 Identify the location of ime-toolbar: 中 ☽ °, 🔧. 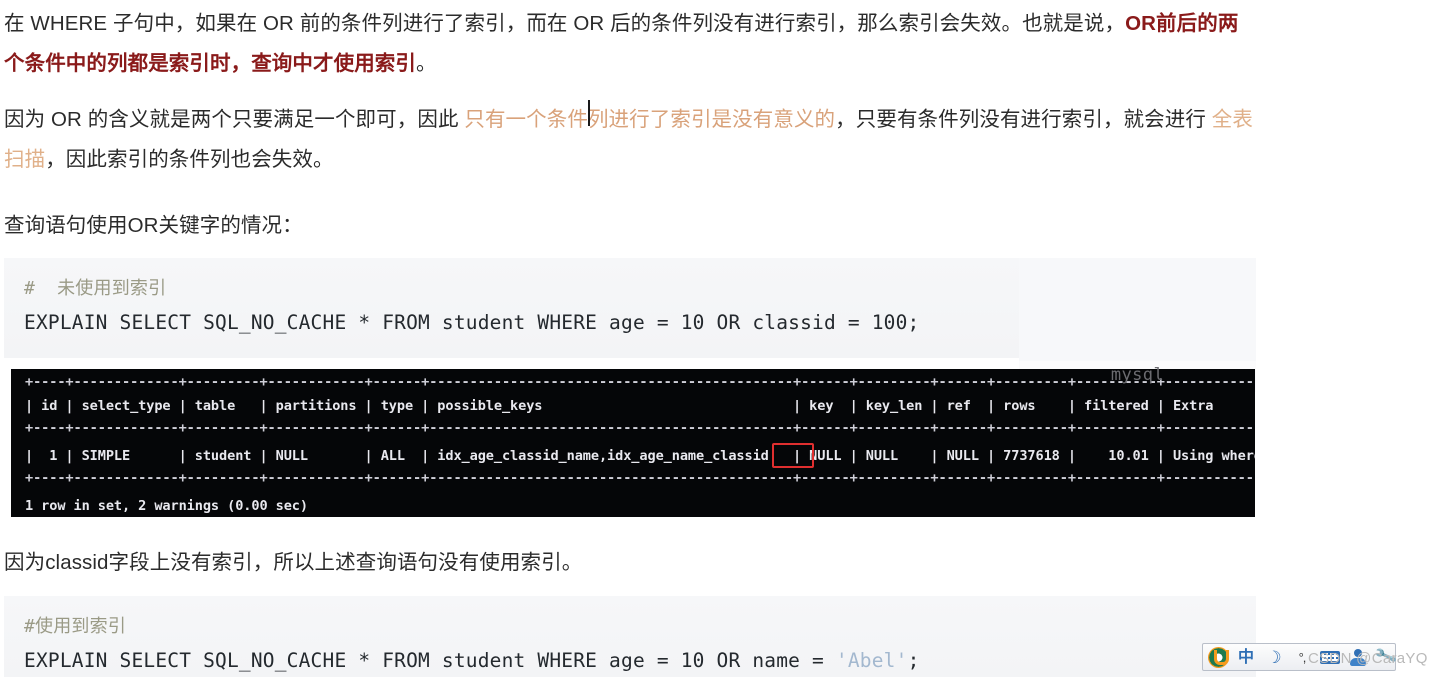
(1300, 657).